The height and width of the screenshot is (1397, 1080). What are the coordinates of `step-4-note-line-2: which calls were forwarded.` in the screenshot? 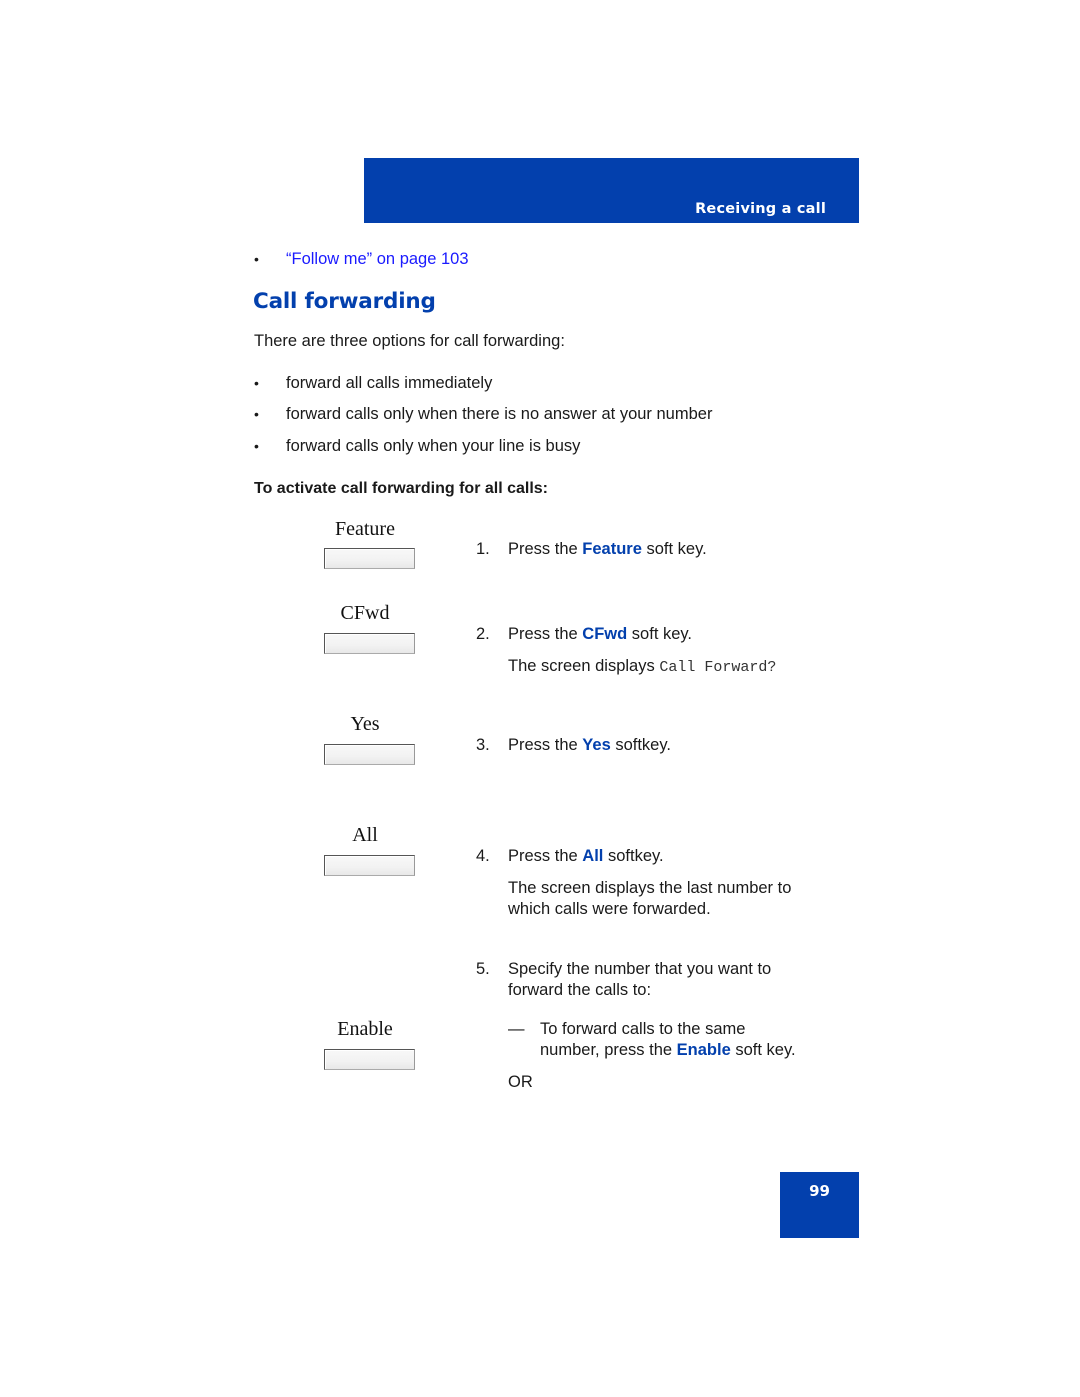 It's located at (609, 909).